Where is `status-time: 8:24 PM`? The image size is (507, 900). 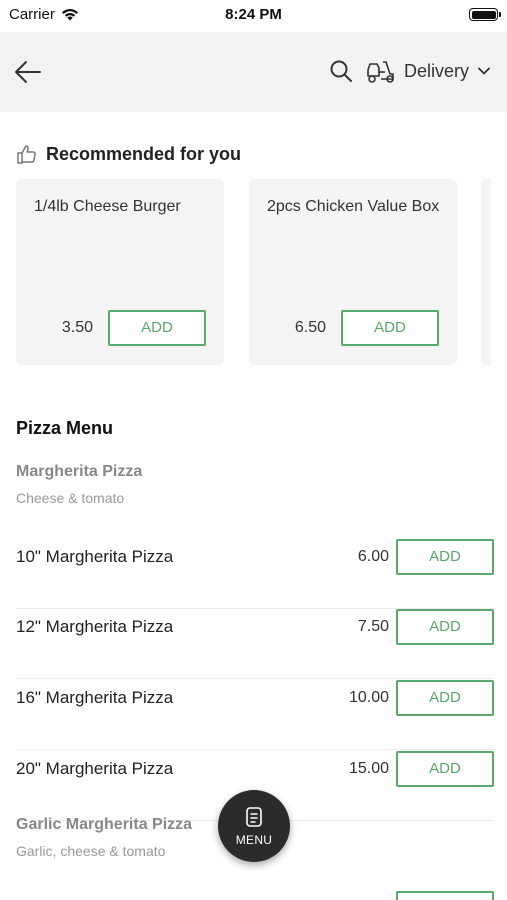 status-time: 8:24 PM is located at coordinates (253, 14).